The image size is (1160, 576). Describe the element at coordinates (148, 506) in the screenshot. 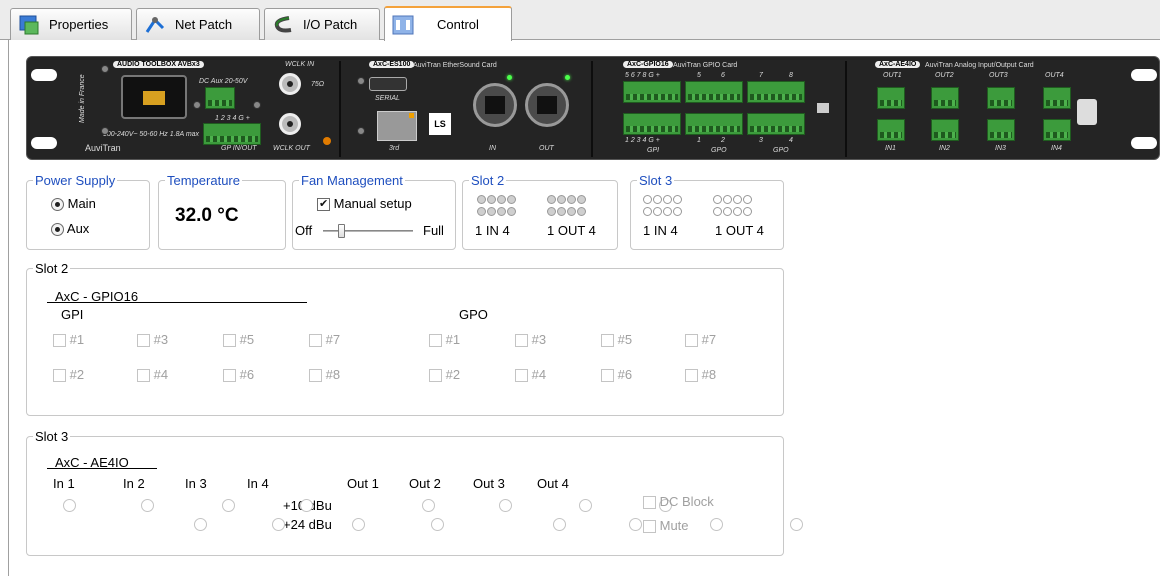

I see `in2-10dbu-radio` at that location.